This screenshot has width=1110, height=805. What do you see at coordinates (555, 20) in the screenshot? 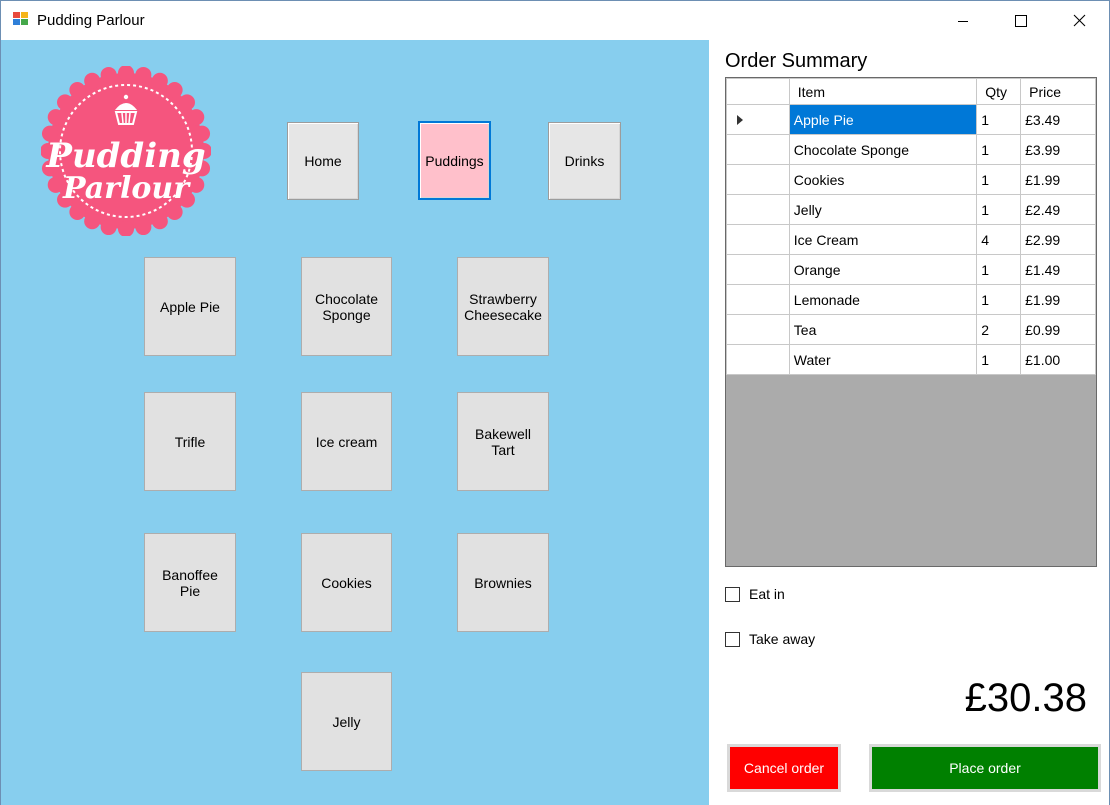
I see `title-bar: Pudding Parlour` at bounding box center [555, 20].